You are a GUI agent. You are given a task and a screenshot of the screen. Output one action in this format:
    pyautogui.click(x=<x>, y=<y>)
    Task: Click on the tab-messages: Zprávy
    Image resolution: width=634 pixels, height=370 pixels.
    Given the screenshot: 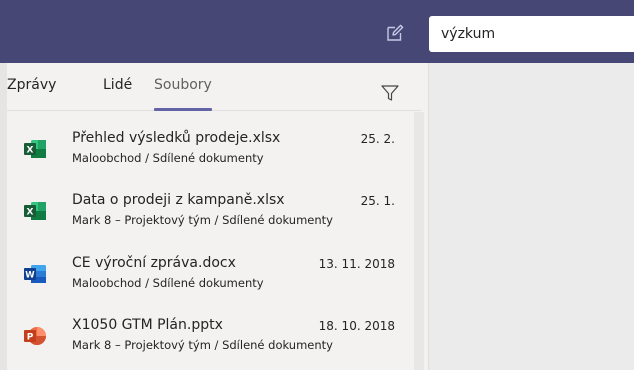 What is the action you would take?
    pyautogui.click(x=31, y=93)
    